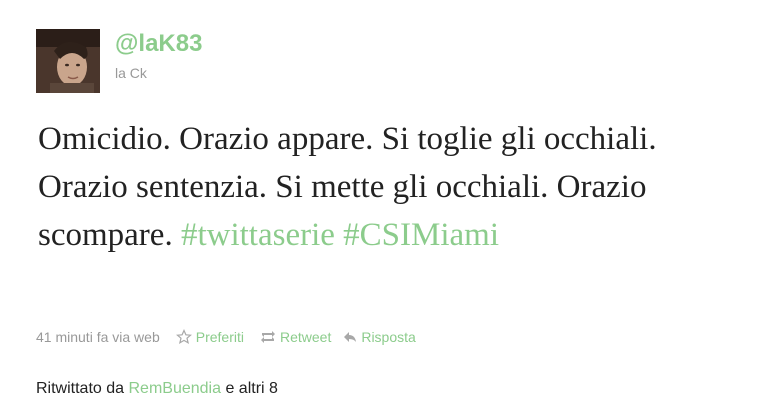  I want to click on retweet-icon, so click(268, 337).